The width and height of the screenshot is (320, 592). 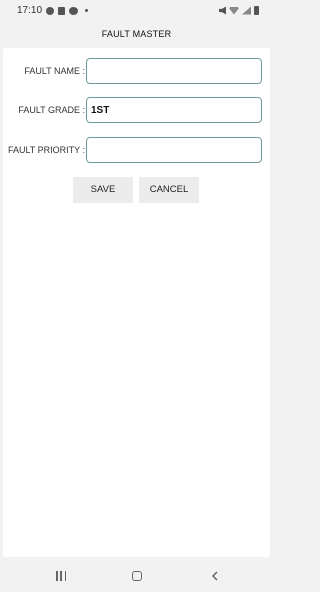 What do you see at coordinates (51, 110) in the screenshot?
I see `fault-grade-label: FAULT GRADE :` at bounding box center [51, 110].